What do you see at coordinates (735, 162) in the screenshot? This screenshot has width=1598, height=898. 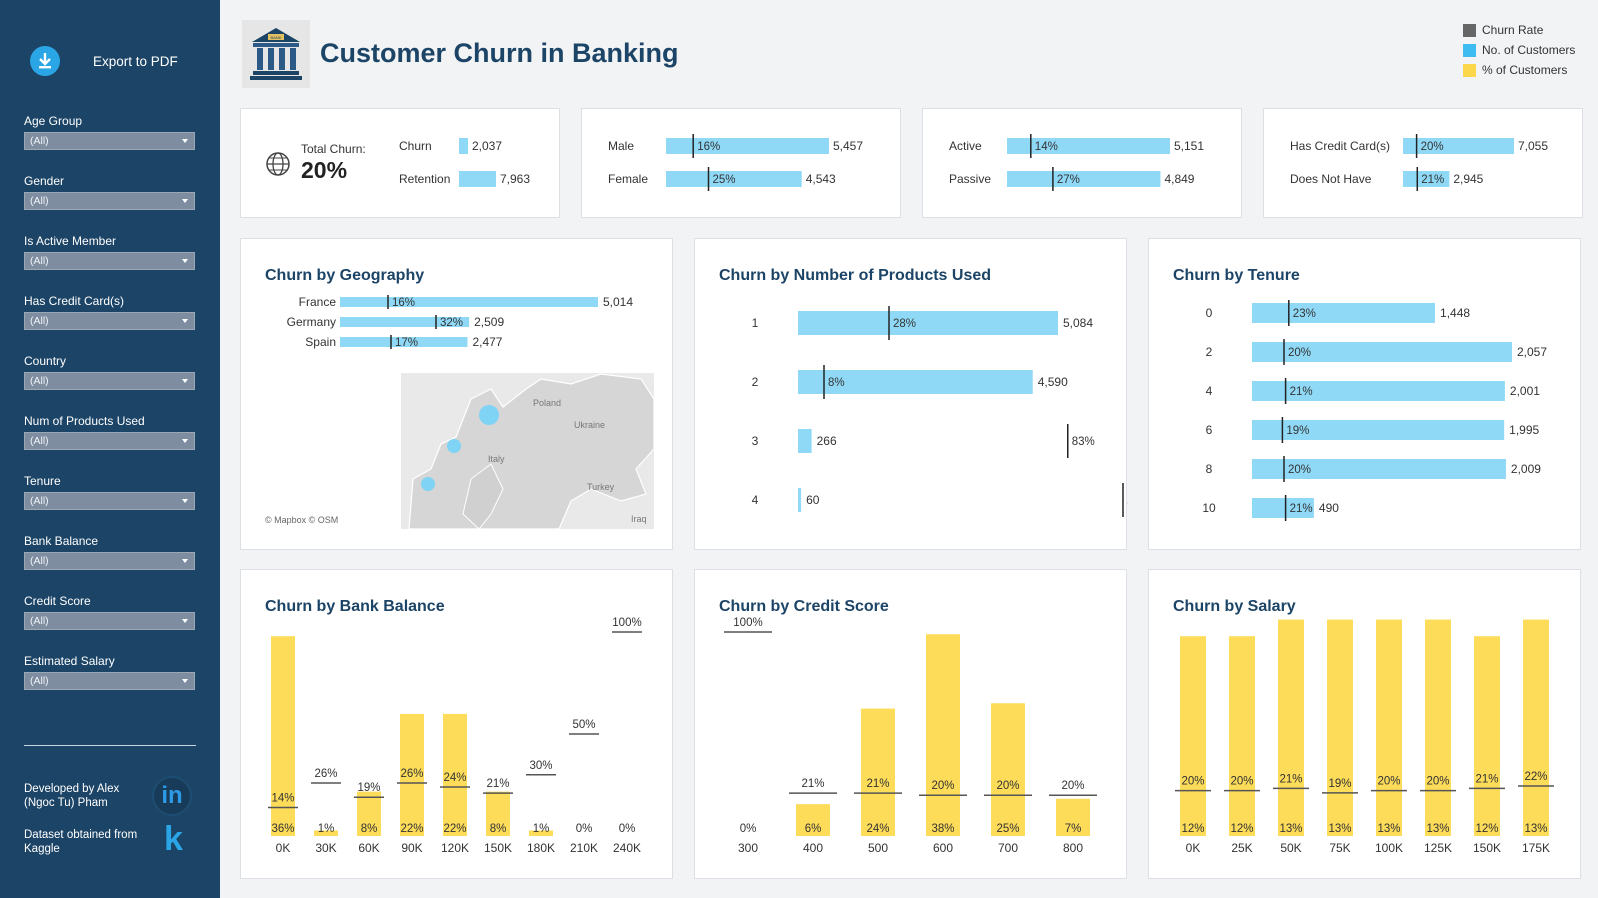 I see `kpi-chart-gender: Male 5,457 16% Female 4,543 25%` at bounding box center [735, 162].